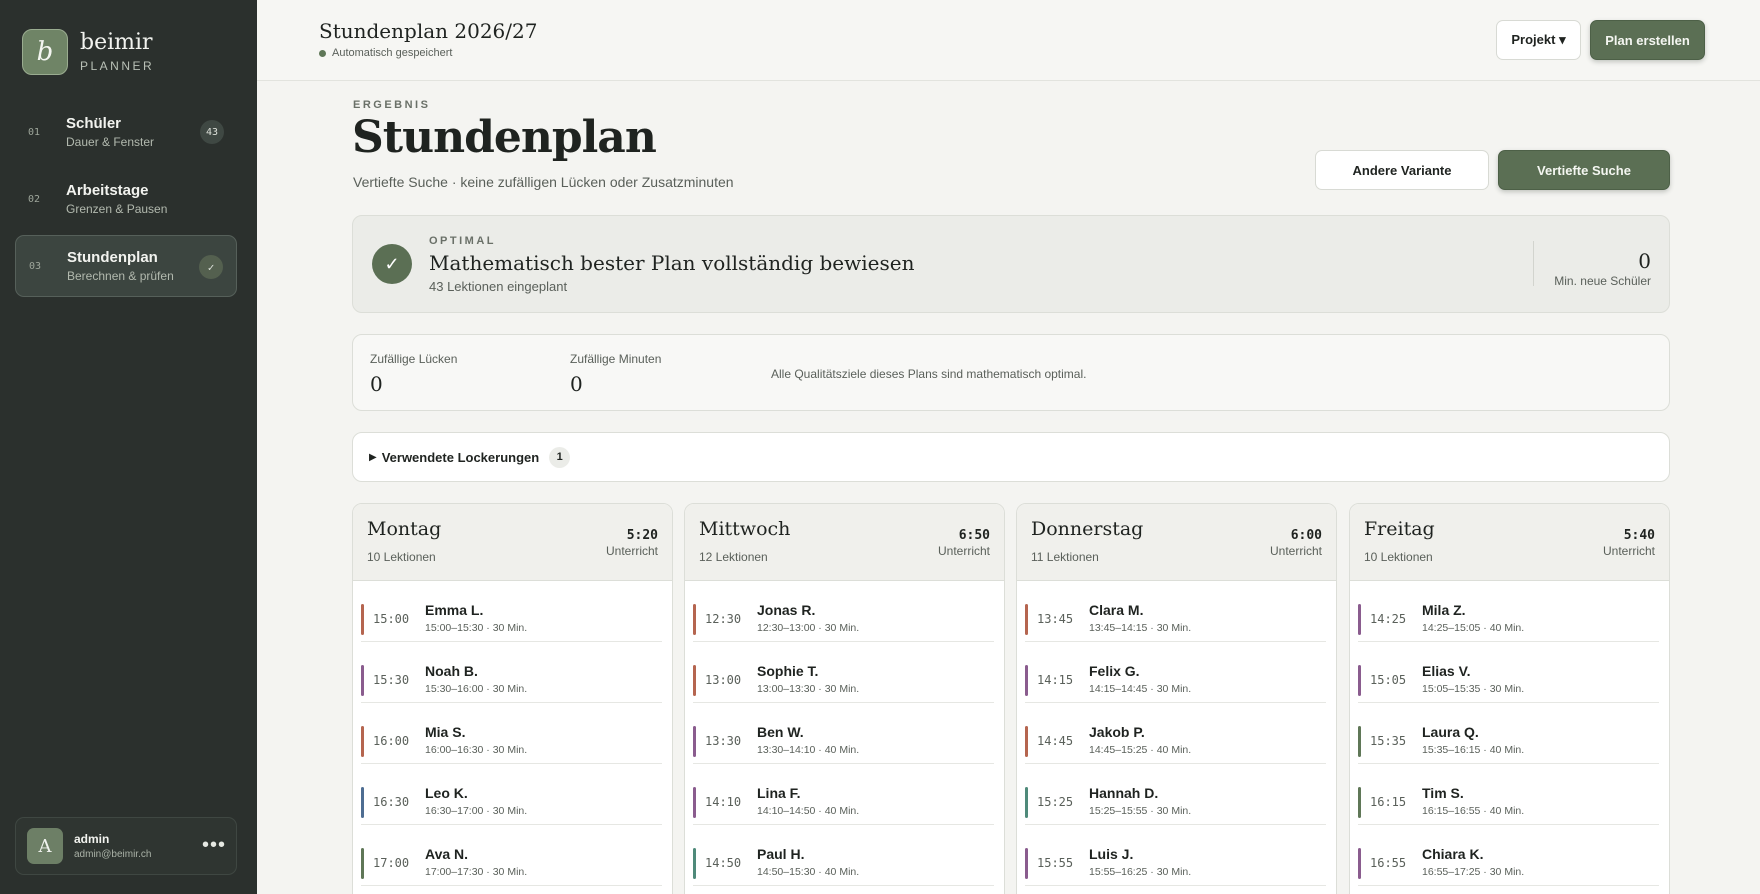 This screenshot has height=894, width=1760. Describe the element at coordinates (391, 802) in the screenshot. I see `lesson-start-time: 16:30` at that location.